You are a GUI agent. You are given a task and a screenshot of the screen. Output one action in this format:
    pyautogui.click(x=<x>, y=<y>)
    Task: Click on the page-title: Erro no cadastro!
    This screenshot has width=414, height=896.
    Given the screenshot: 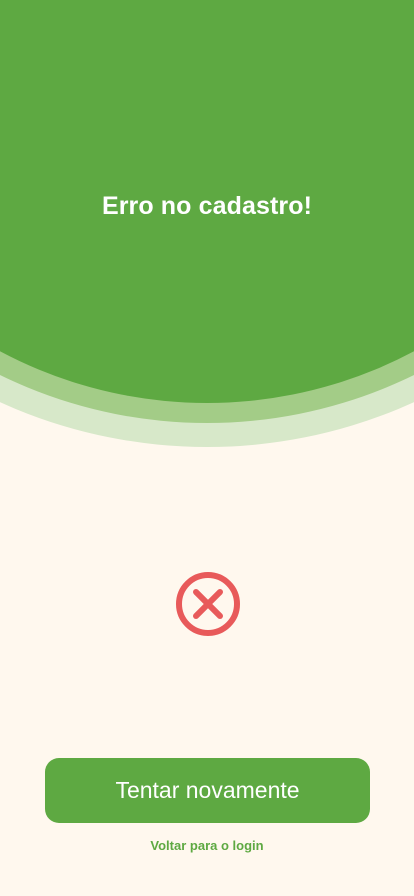 What is the action you would take?
    pyautogui.click(x=207, y=206)
    